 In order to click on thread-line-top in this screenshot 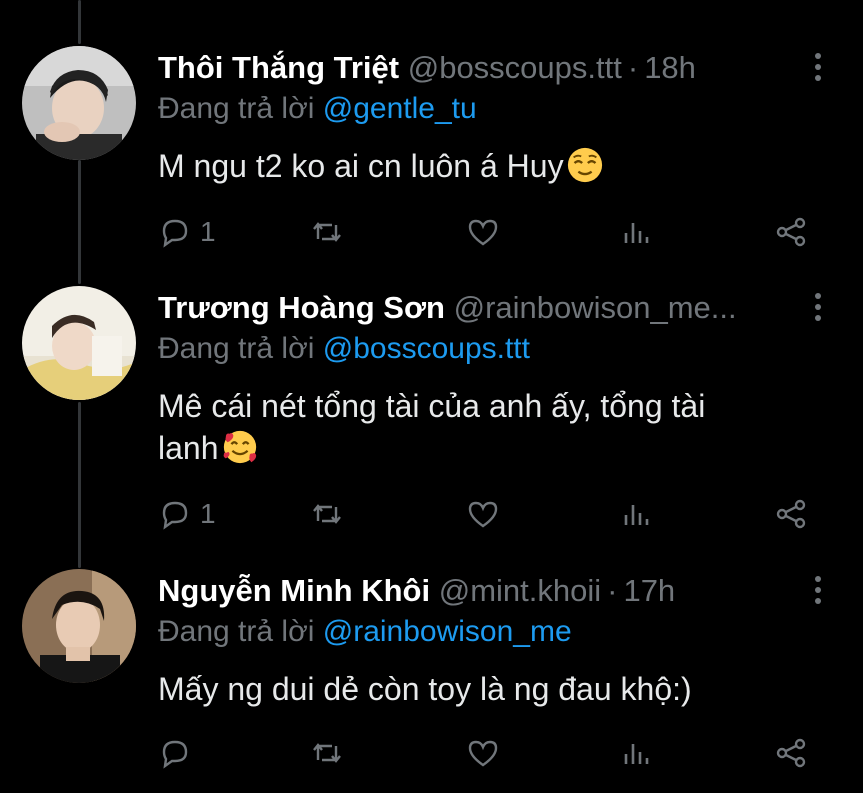, I will do `click(79, 22)`.